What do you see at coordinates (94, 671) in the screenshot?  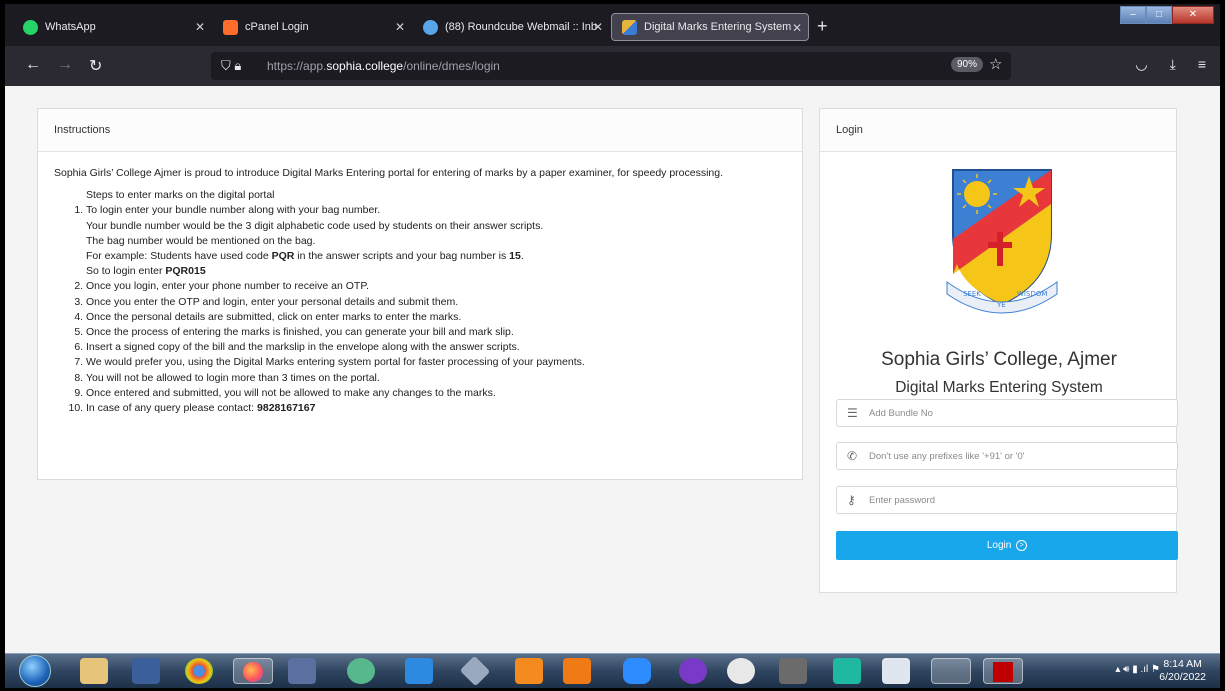 I see `file-explorer-icon` at bounding box center [94, 671].